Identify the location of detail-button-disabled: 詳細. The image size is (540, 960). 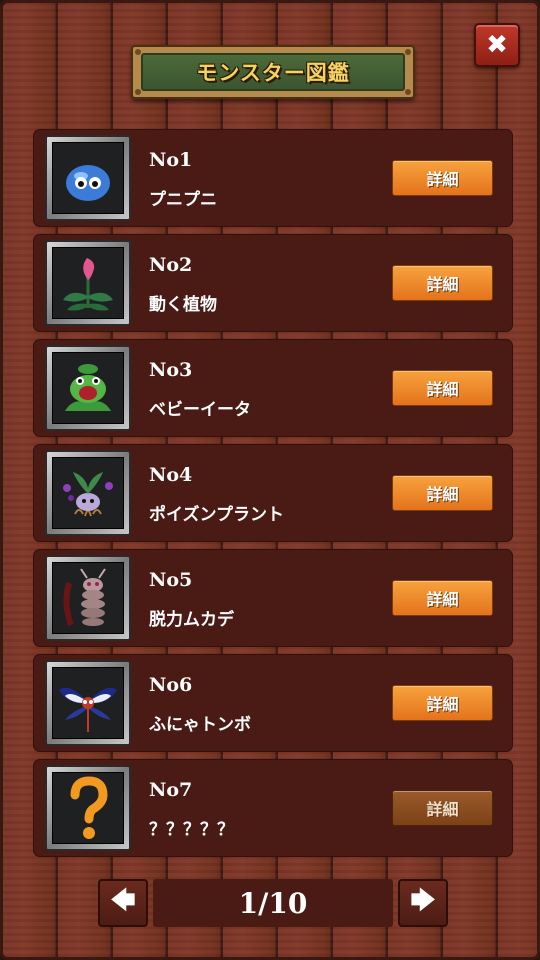
(442, 808).